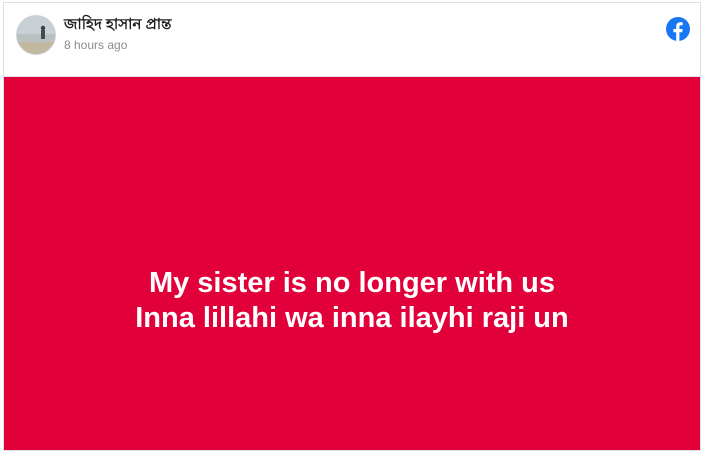 The height and width of the screenshot is (454, 704). What do you see at coordinates (95, 45) in the screenshot?
I see `post-timestamp: 8 hours ago` at bounding box center [95, 45].